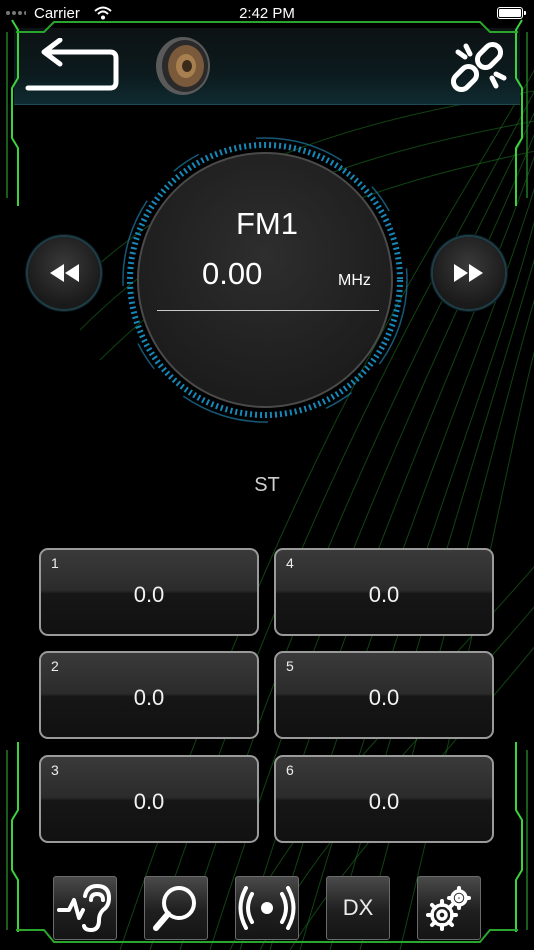  I want to click on broadcast-icon, so click(267, 908).